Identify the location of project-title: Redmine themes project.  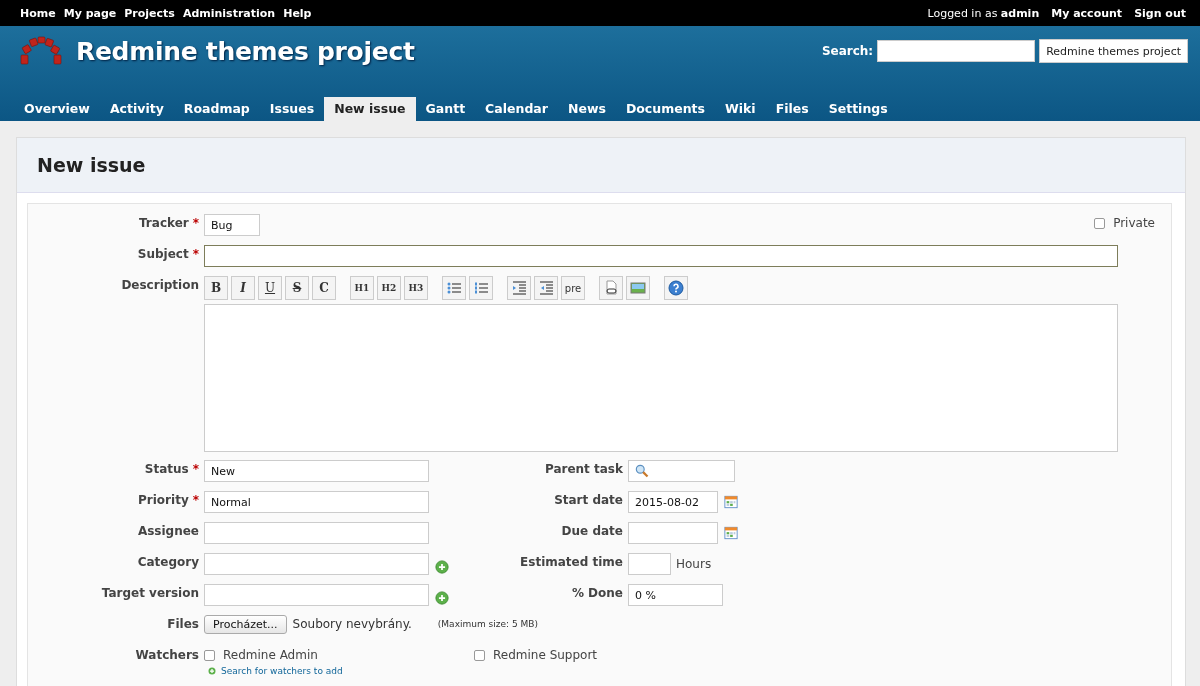
(245, 51).